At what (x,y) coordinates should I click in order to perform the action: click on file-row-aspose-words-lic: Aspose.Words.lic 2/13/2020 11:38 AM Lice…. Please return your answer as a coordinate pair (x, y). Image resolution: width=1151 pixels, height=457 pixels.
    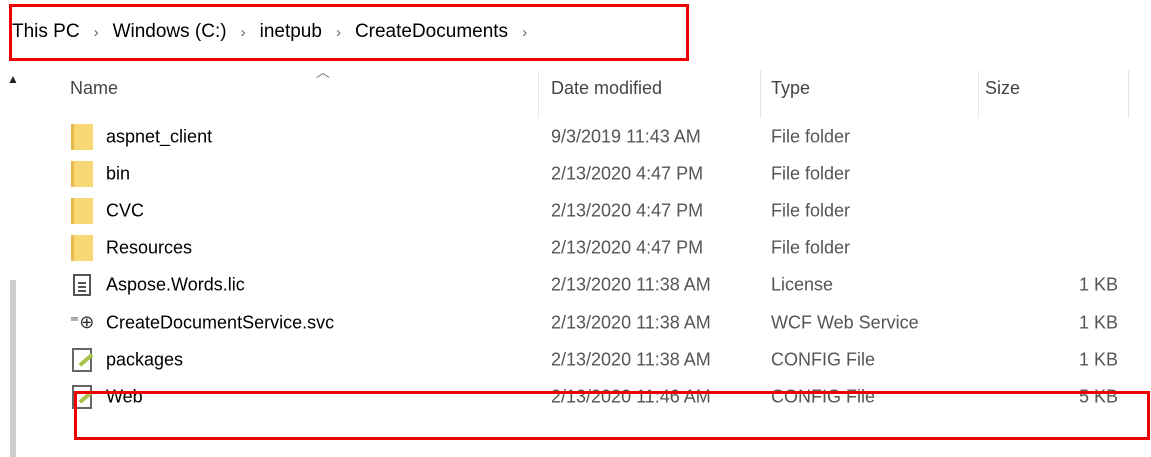
    Looking at the image, I should click on (583, 285).